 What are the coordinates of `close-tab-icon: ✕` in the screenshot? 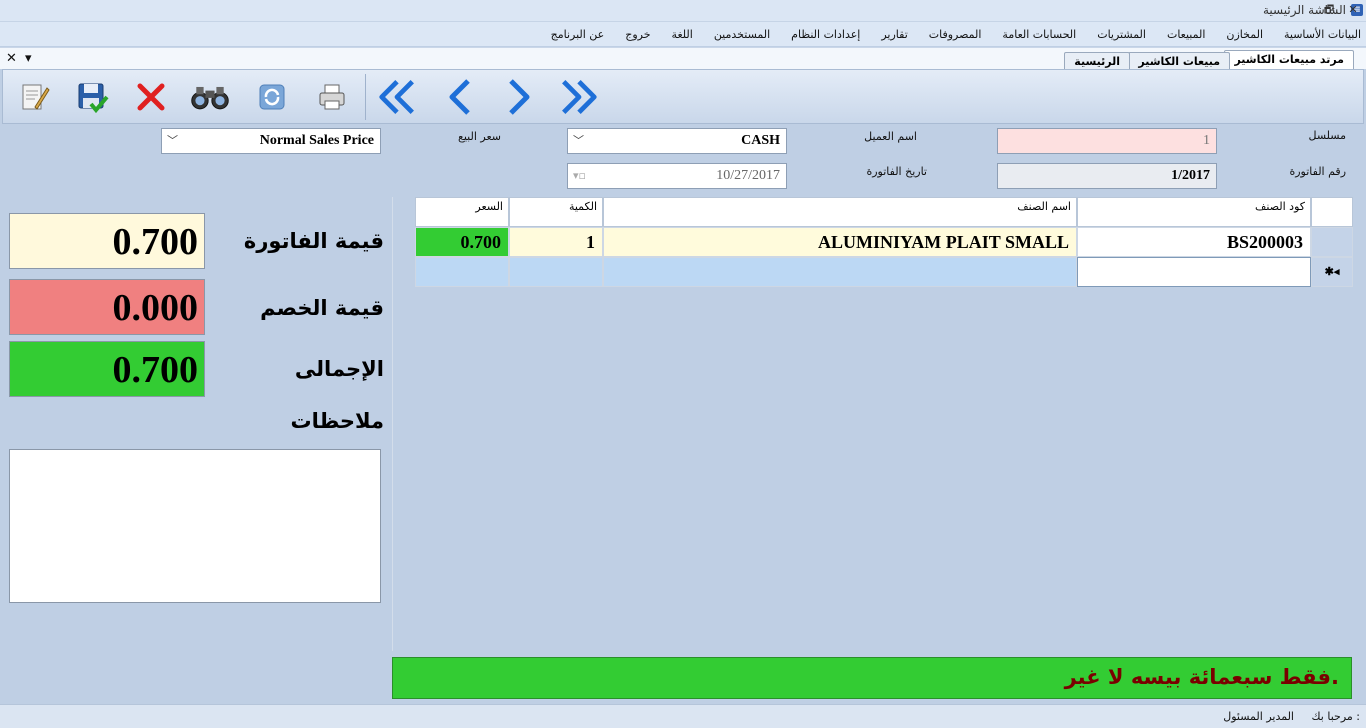 It's located at (11, 58).